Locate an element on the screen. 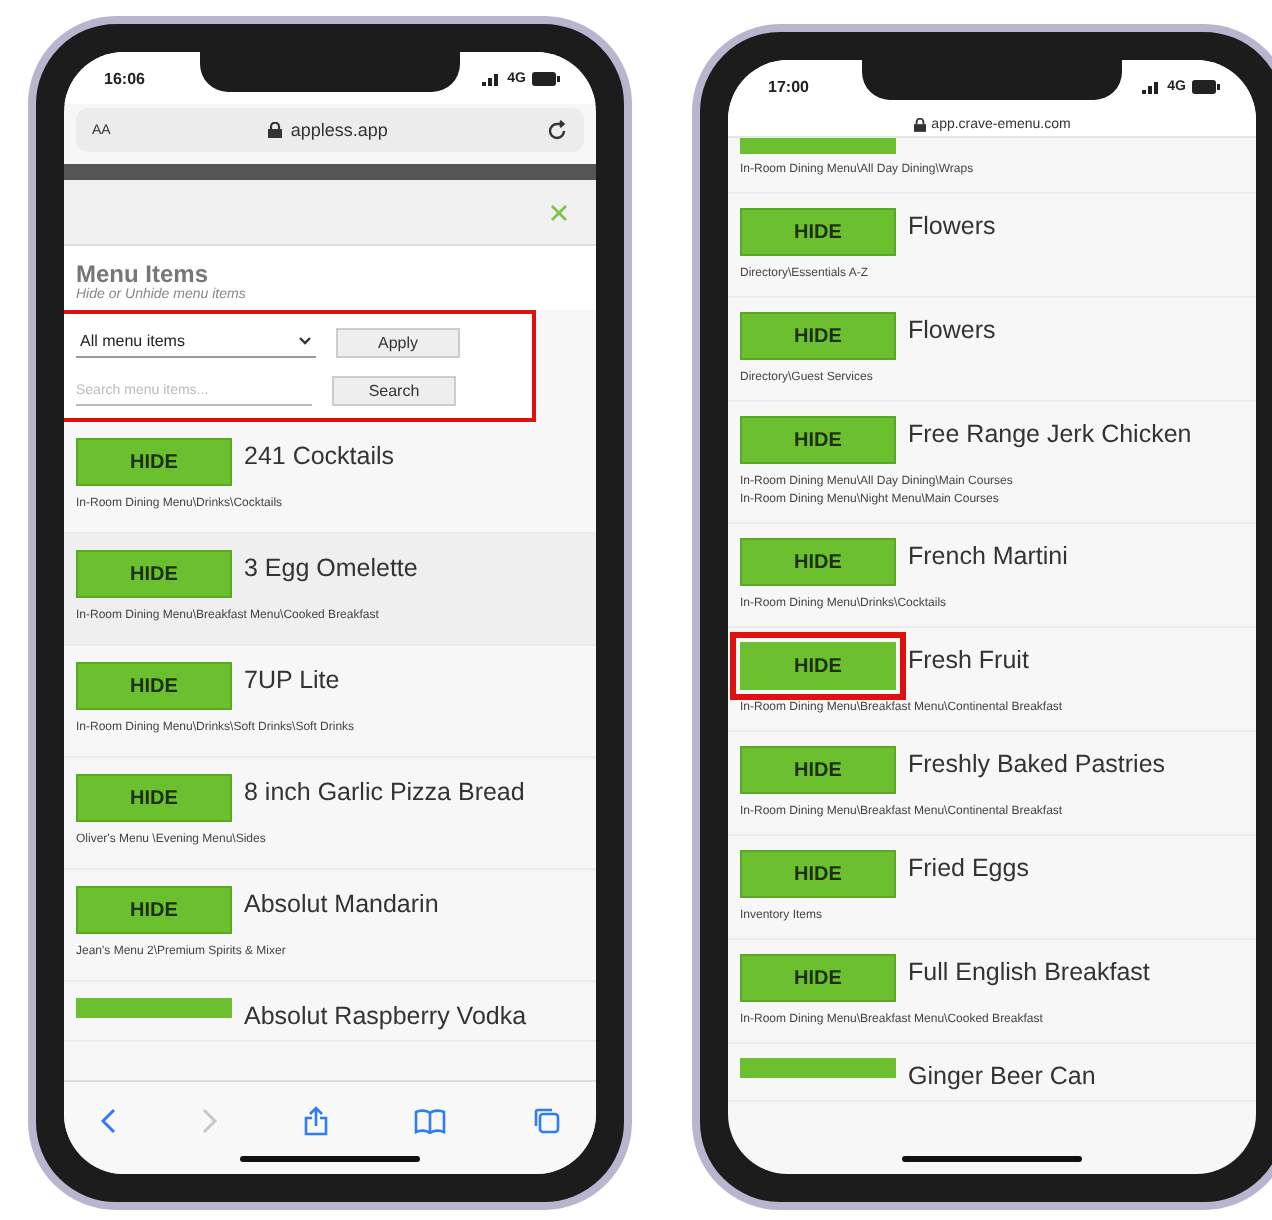 The height and width of the screenshot is (1220, 1272). item-name: 3 Egg Omelette is located at coordinates (331, 567).